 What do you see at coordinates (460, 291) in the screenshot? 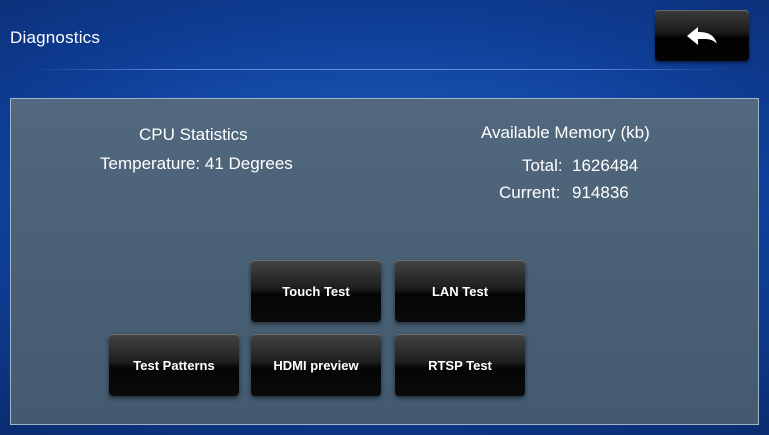
I see `lan-test-button: LAN Test` at bounding box center [460, 291].